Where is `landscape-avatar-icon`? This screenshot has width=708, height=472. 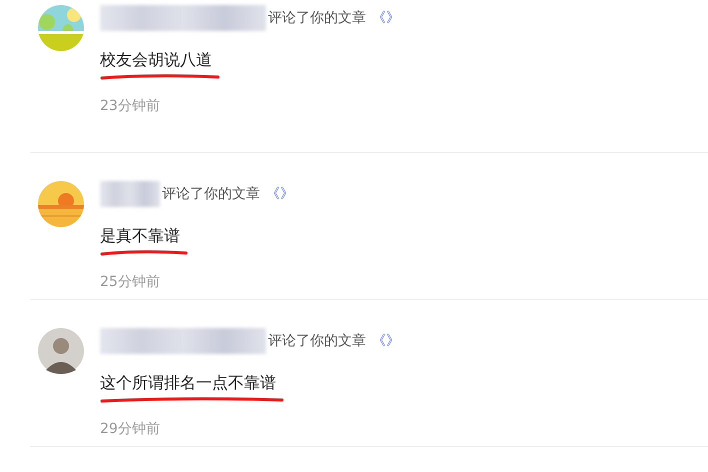 landscape-avatar-icon is located at coordinates (61, 28).